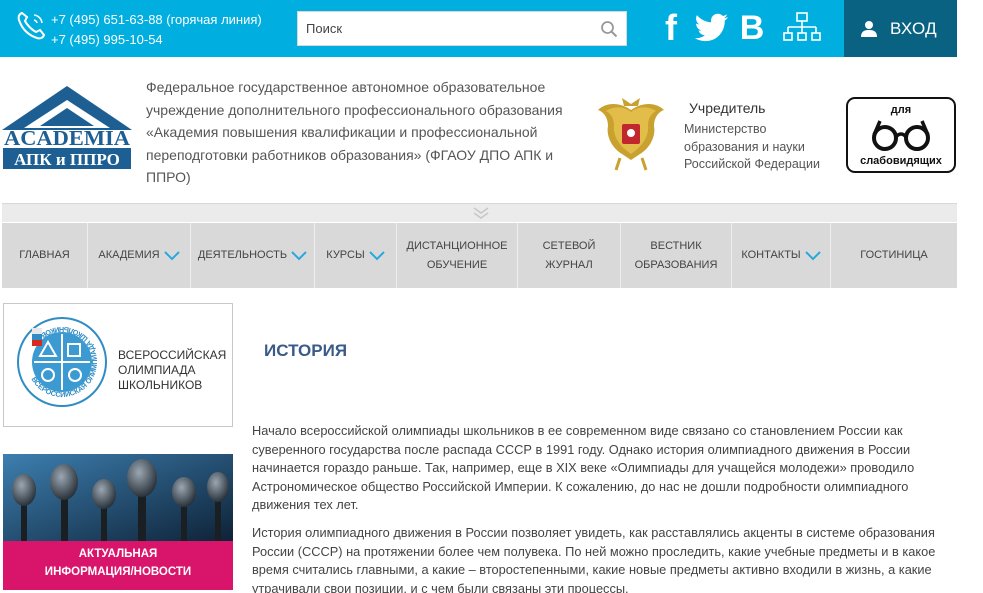 The image size is (983, 593). Describe the element at coordinates (31, 25) in the screenshot. I see `phone-icon` at that location.